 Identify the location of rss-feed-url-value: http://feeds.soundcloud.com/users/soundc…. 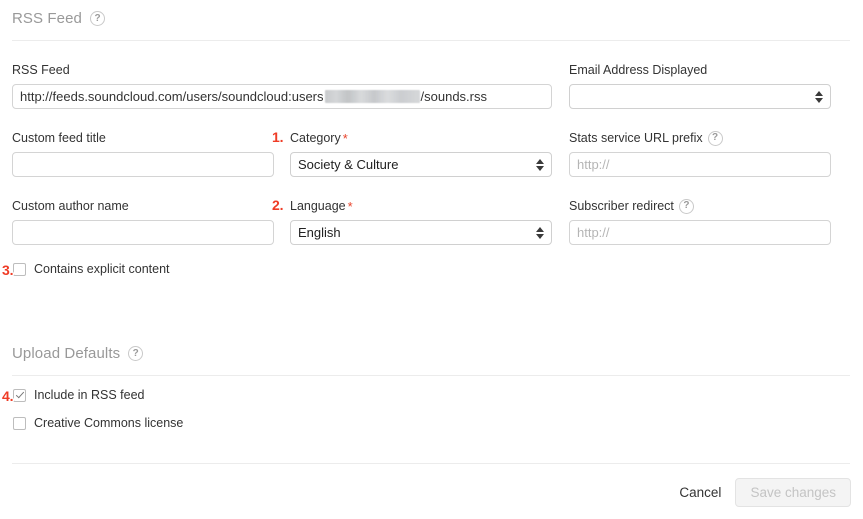
(282, 96).